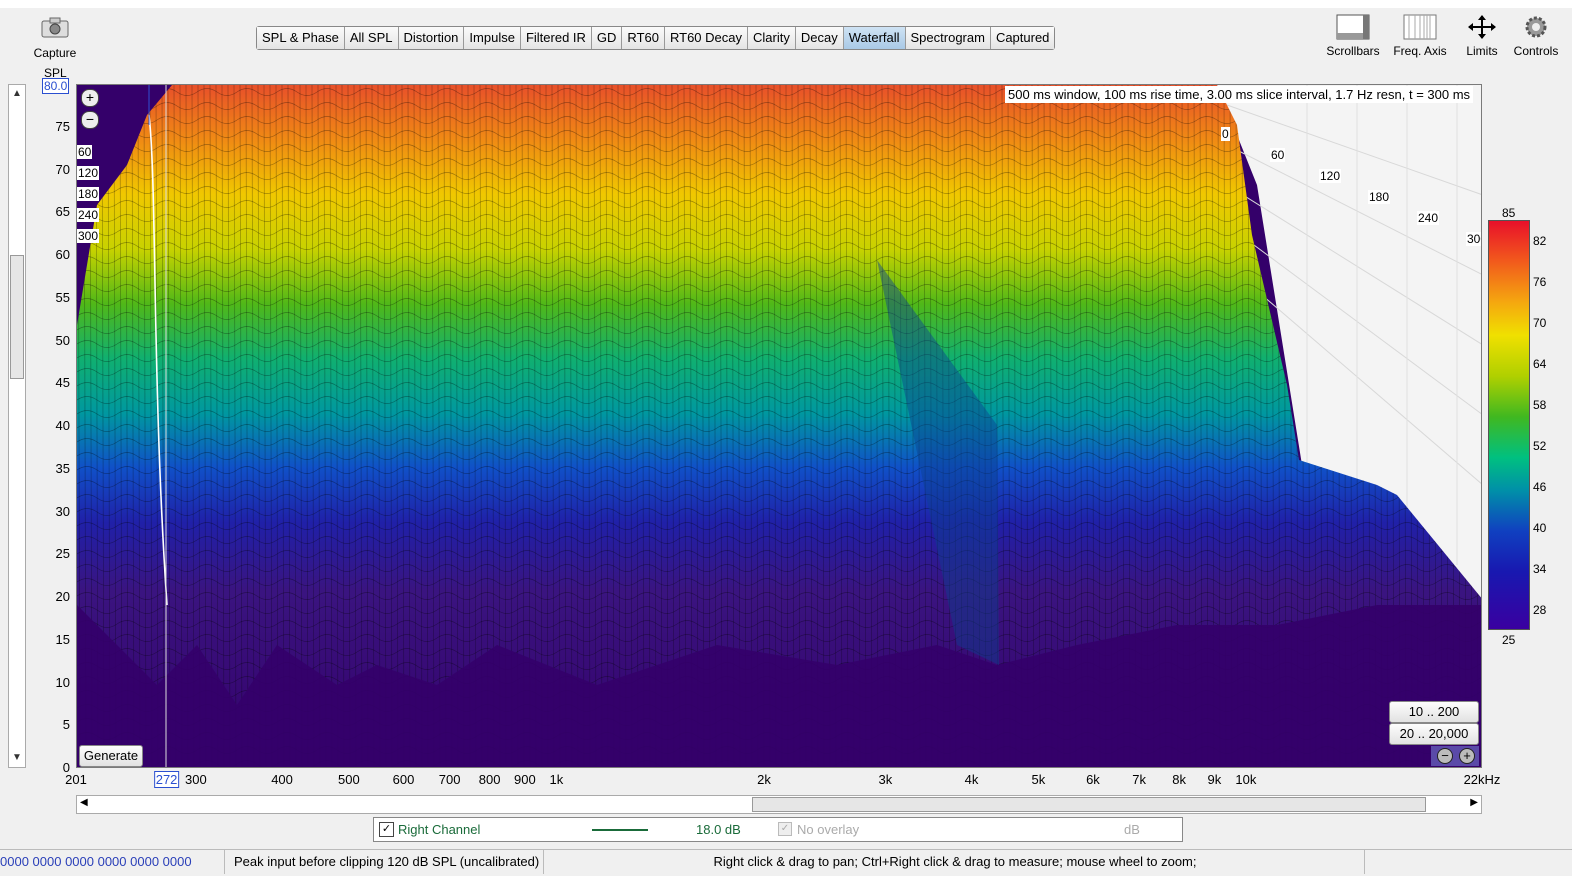  What do you see at coordinates (1509, 213) in the screenshot?
I see `colorbar-max: 85` at bounding box center [1509, 213].